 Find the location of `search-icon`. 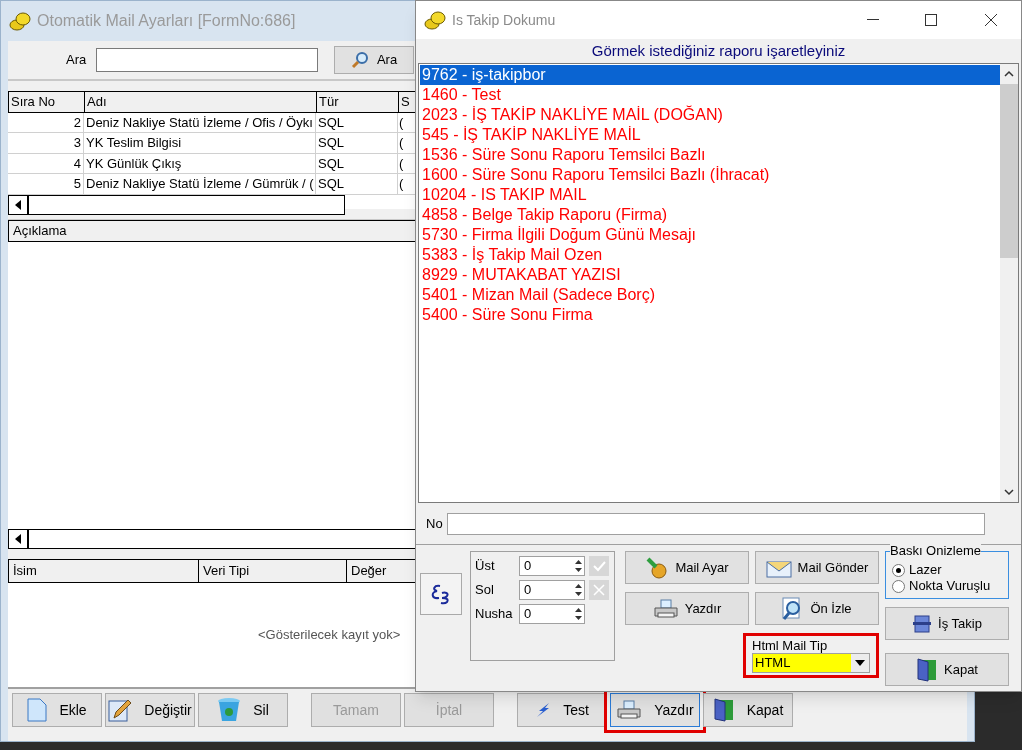

search-icon is located at coordinates (359, 60).